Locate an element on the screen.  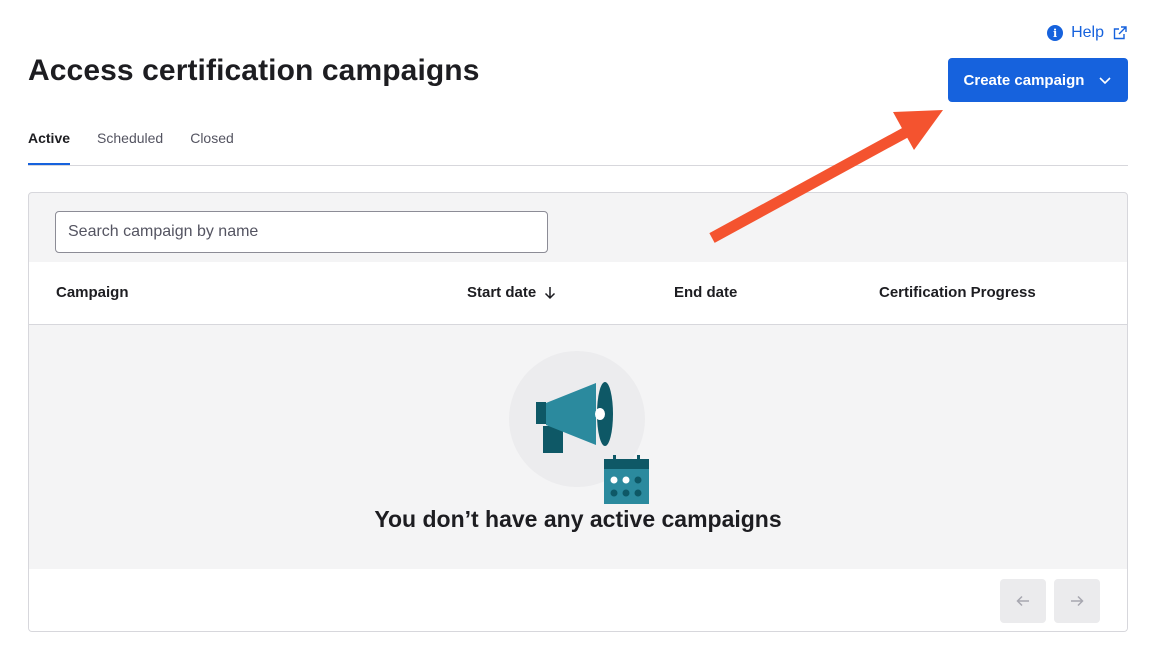
help-link: i Help is located at coordinates (1087, 33).